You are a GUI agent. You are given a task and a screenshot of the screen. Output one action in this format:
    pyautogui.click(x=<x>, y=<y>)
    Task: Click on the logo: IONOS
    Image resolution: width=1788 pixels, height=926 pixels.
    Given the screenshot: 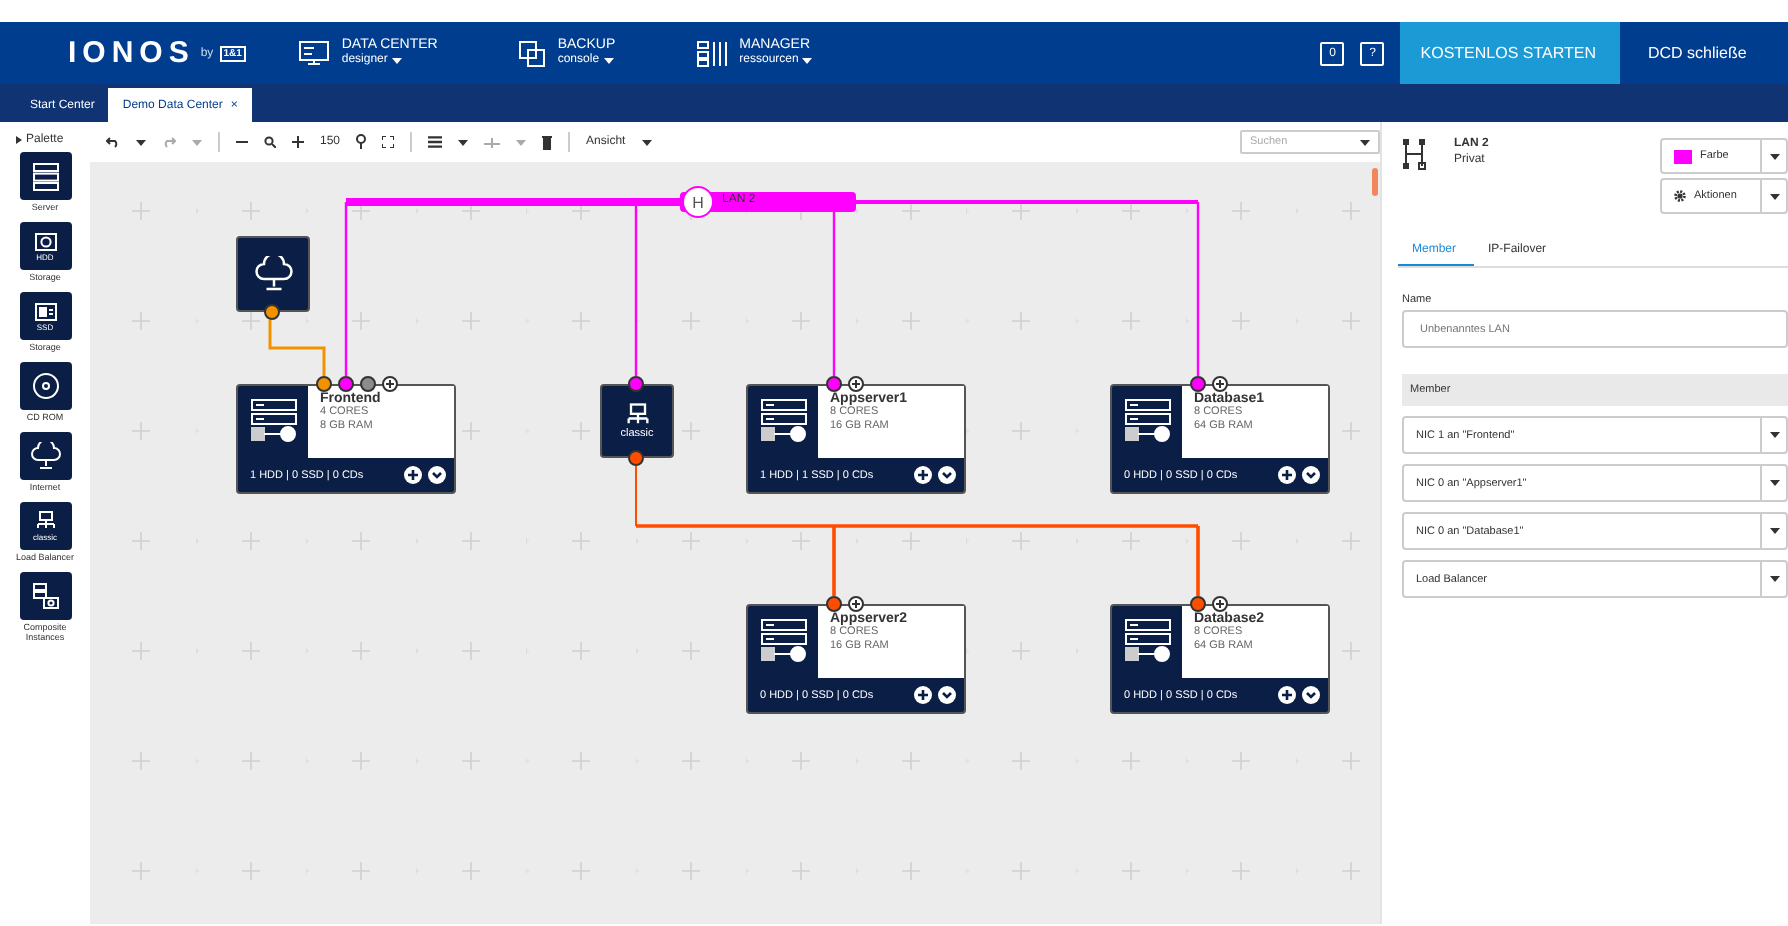 What is the action you would take?
    pyautogui.click(x=131, y=53)
    